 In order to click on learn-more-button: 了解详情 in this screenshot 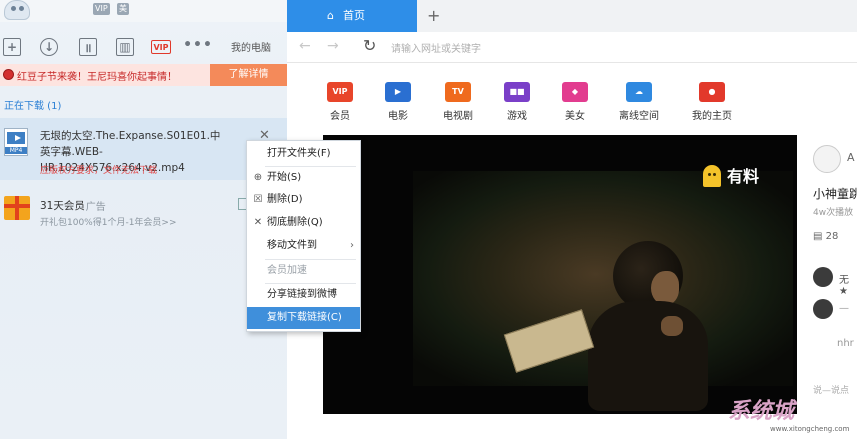, I will do `click(248, 75)`.